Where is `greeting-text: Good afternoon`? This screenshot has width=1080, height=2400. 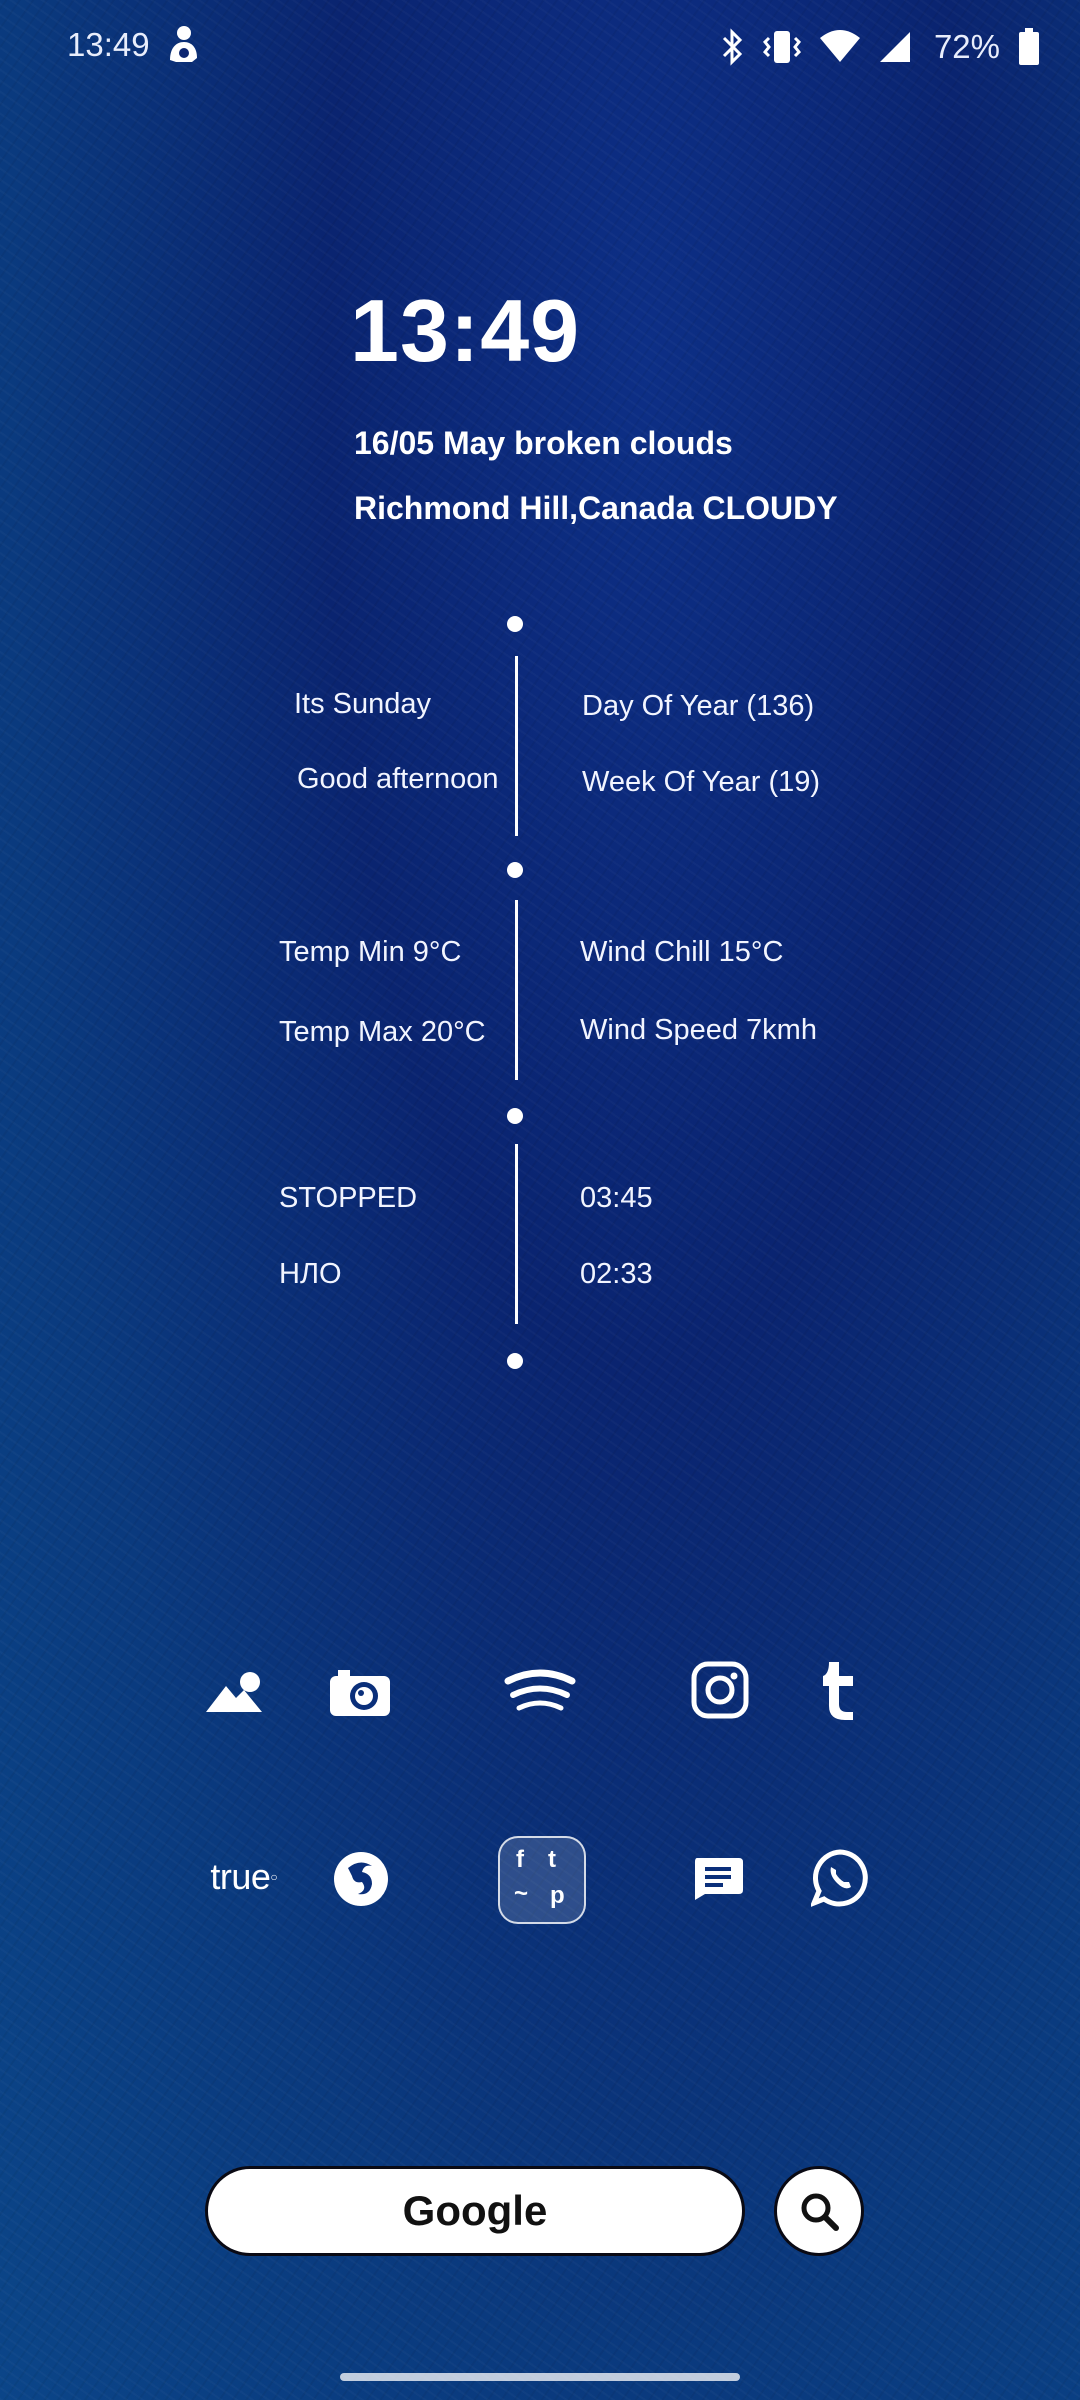
greeting-text: Good afternoon is located at coordinates (398, 779).